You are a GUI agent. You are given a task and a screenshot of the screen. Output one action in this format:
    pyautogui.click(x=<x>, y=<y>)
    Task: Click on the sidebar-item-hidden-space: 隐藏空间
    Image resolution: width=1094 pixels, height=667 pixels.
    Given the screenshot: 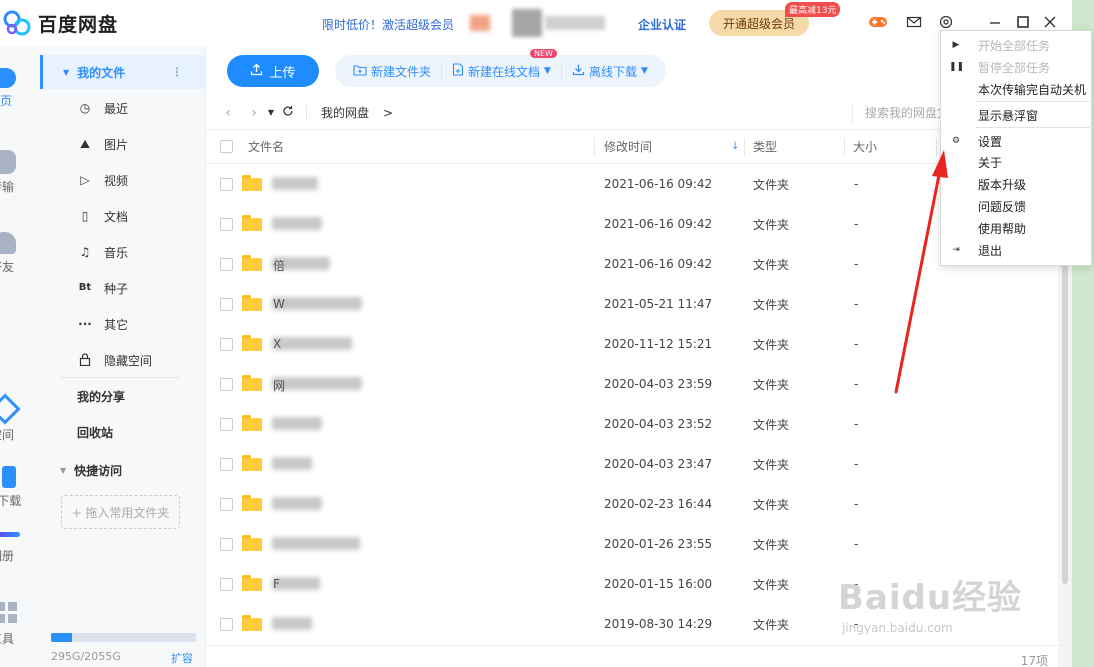 What is the action you would take?
    pyautogui.click(x=123, y=360)
    